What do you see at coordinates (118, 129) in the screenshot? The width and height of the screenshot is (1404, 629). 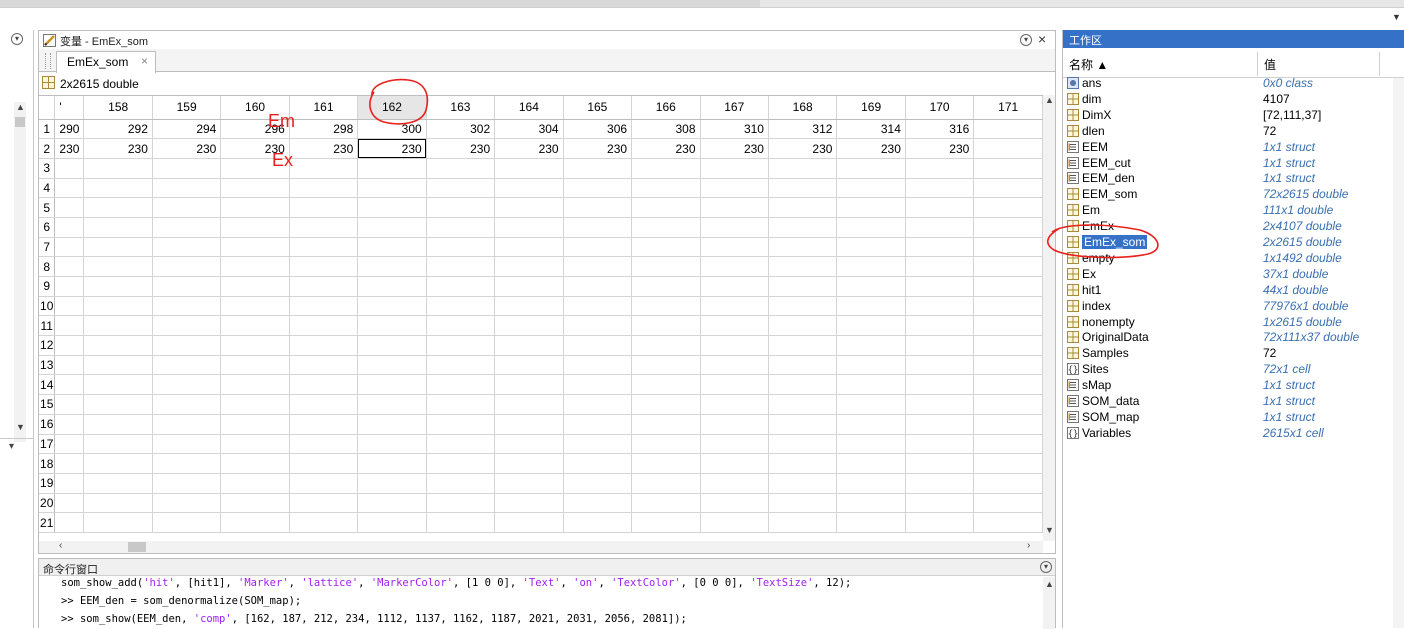 I see `grid-cell: 292` at bounding box center [118, 129].